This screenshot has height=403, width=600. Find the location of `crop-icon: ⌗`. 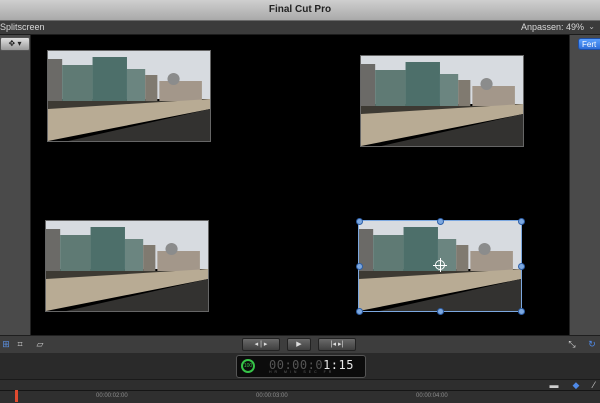

crop-icon: ⌗ is located at coordinates (20, 344).